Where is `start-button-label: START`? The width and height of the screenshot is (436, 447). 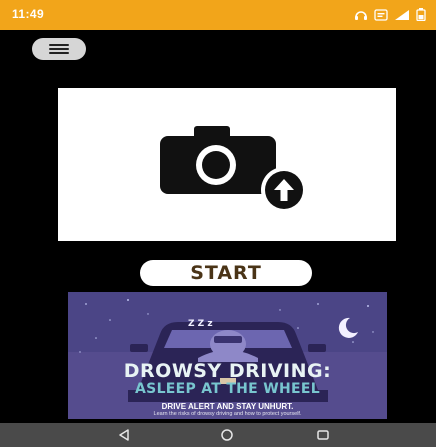
start-button-label: START is located at coordinates (226, 273).